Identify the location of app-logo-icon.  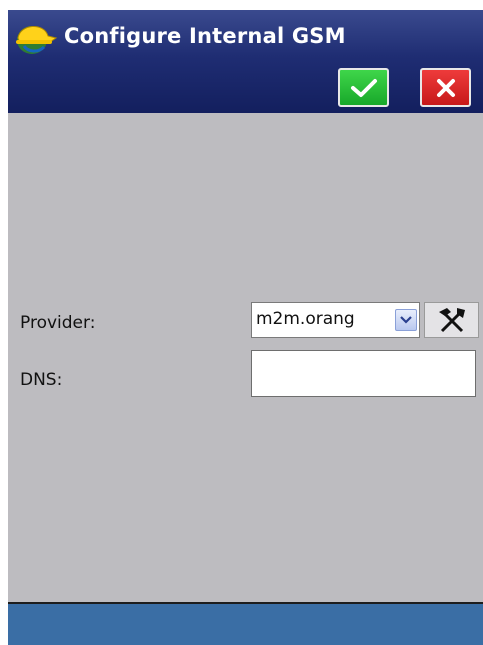
(37, 40).